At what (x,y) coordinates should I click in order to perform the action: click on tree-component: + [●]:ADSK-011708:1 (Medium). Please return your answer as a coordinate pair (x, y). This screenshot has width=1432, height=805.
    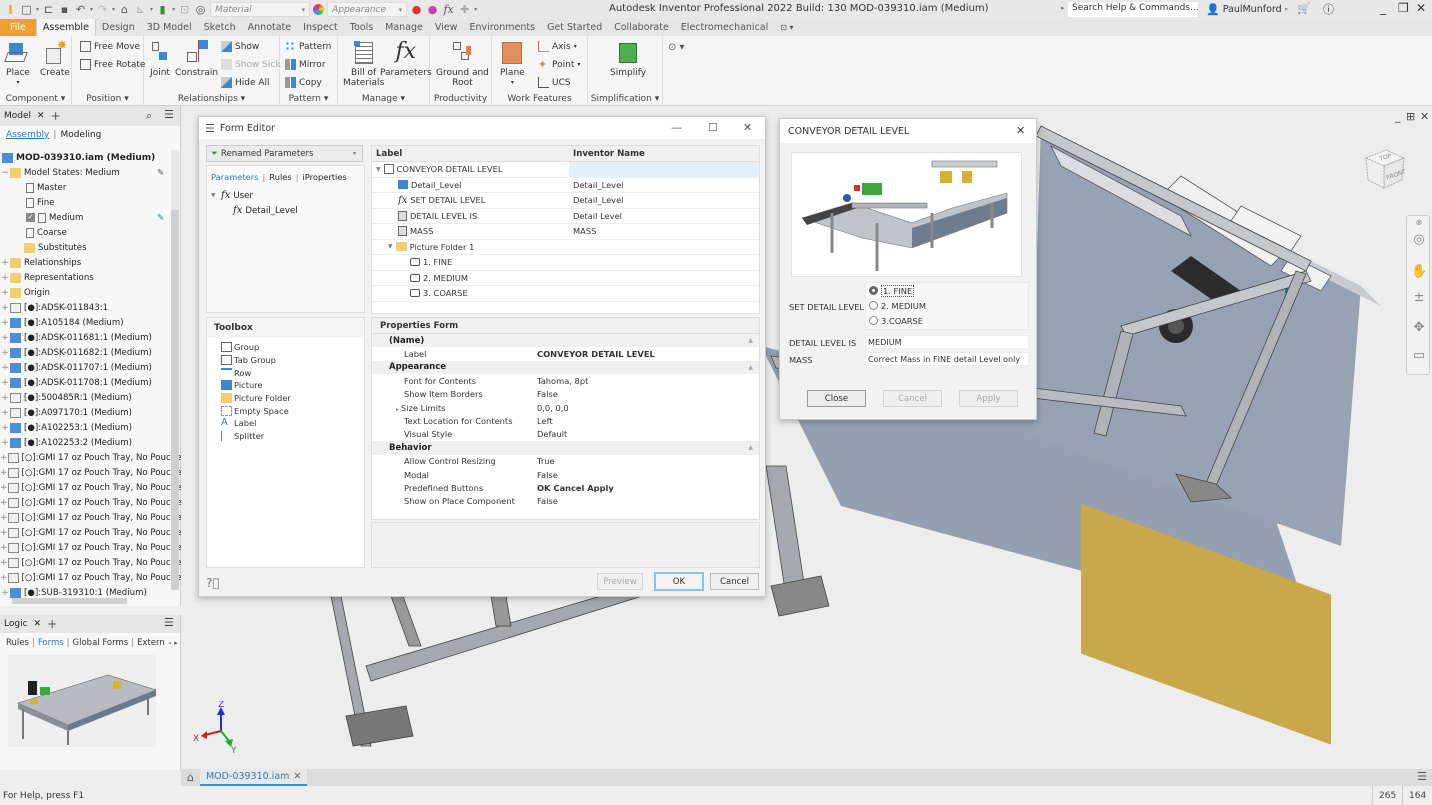
    Looking at the image, I should click on (85, 382).